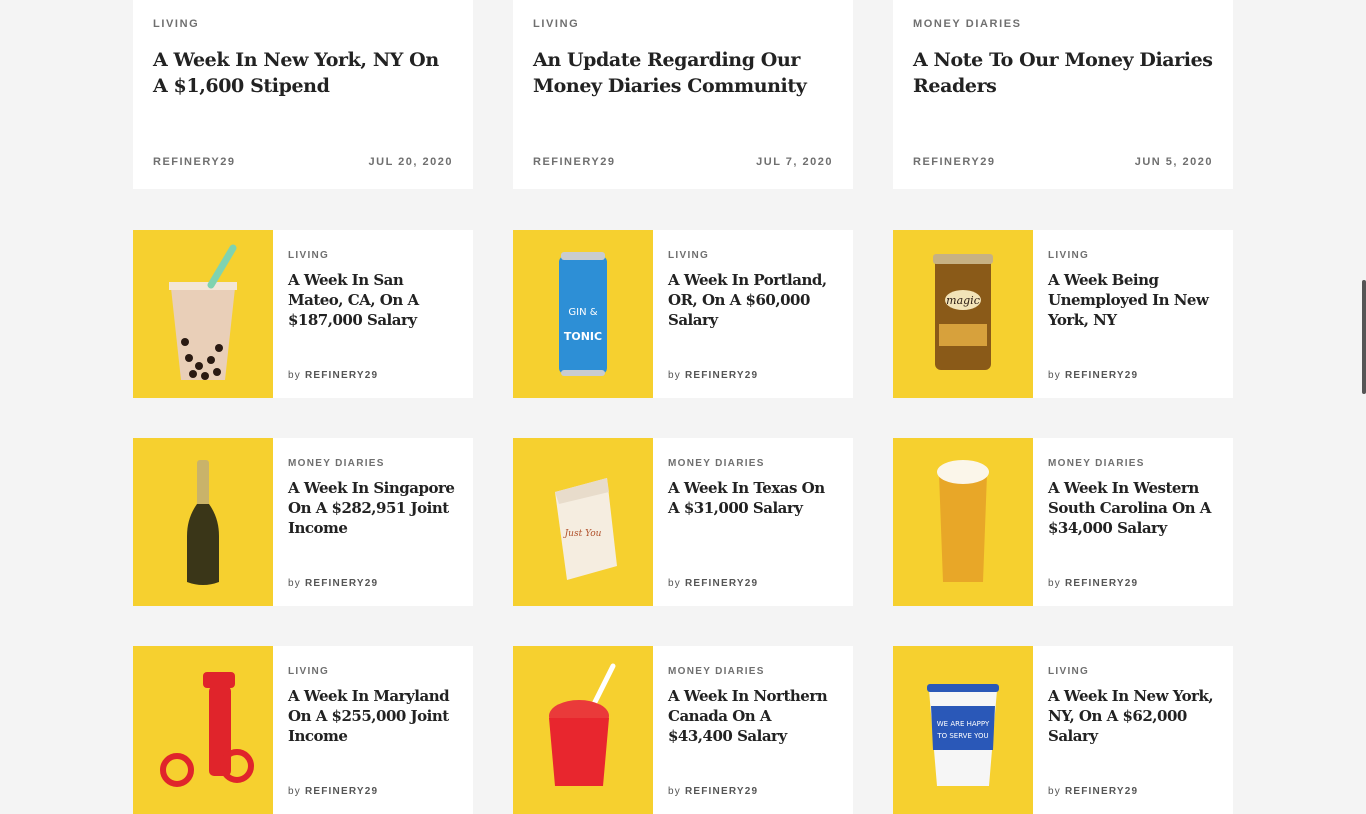 Image resolution: width=1366 pixels, height=814 pixels. Describe the element at coordinates (1134, 300) in the screenshot. I see `article-title: A Week Being Unemployed In New York, NY` at that location.